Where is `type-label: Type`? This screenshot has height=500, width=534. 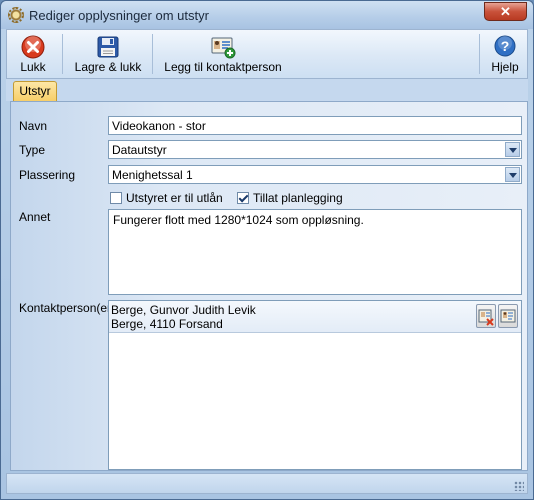 type-label: Type is located at coordinates (32, 150).